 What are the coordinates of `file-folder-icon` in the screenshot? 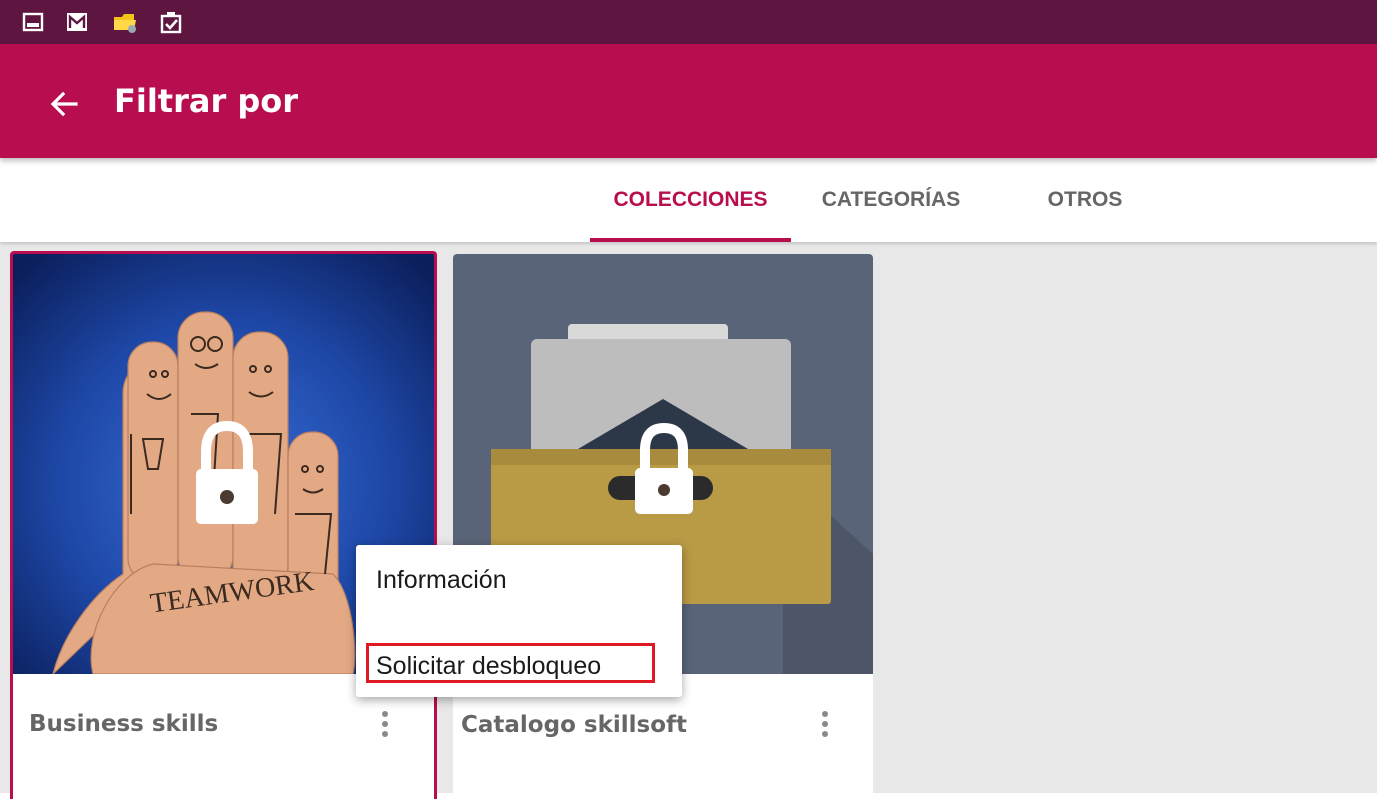 It's located at (125, 23).